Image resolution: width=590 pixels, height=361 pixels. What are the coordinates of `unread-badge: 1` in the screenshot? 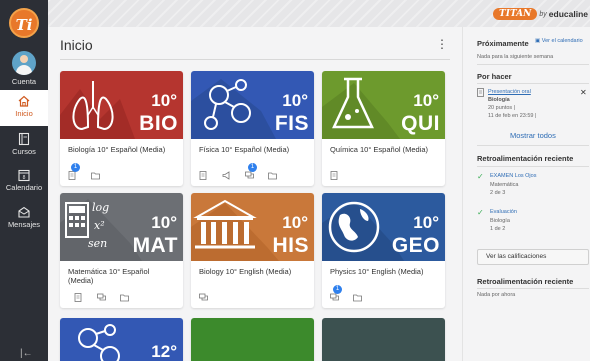 It's located at (75, 167).